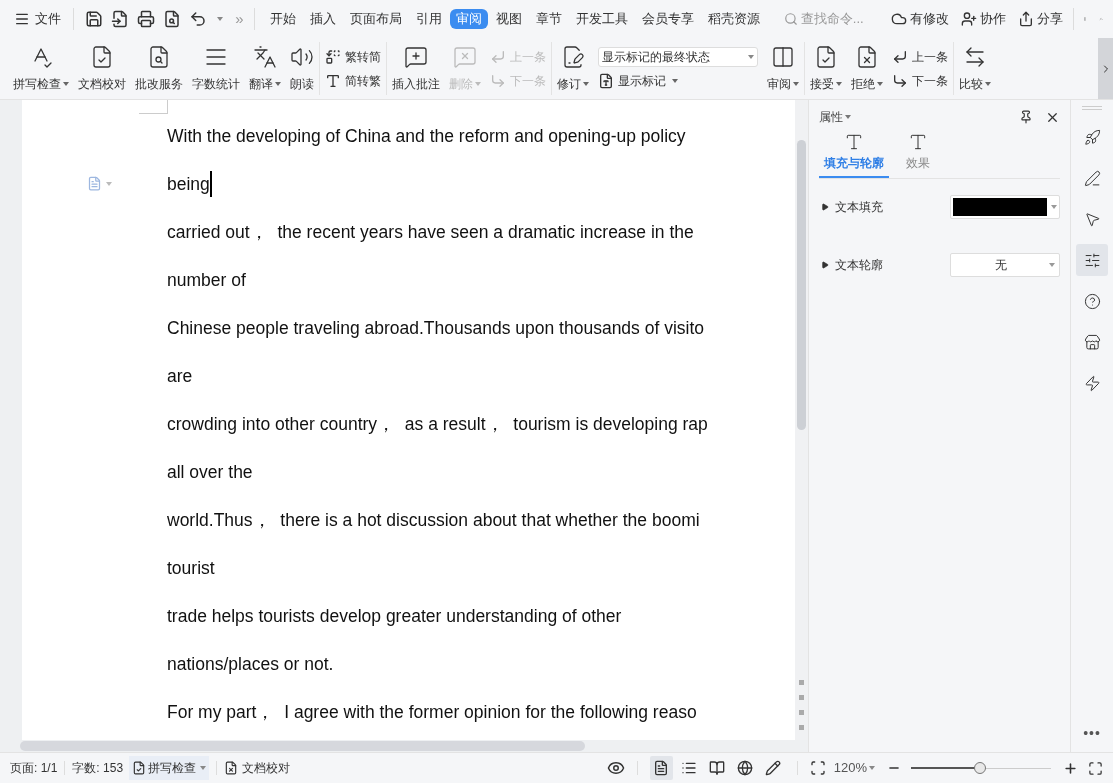  What do you see at coordinates (606, 81) in the screenshot?
I see `document-icon` at bounding box center [606, 81].